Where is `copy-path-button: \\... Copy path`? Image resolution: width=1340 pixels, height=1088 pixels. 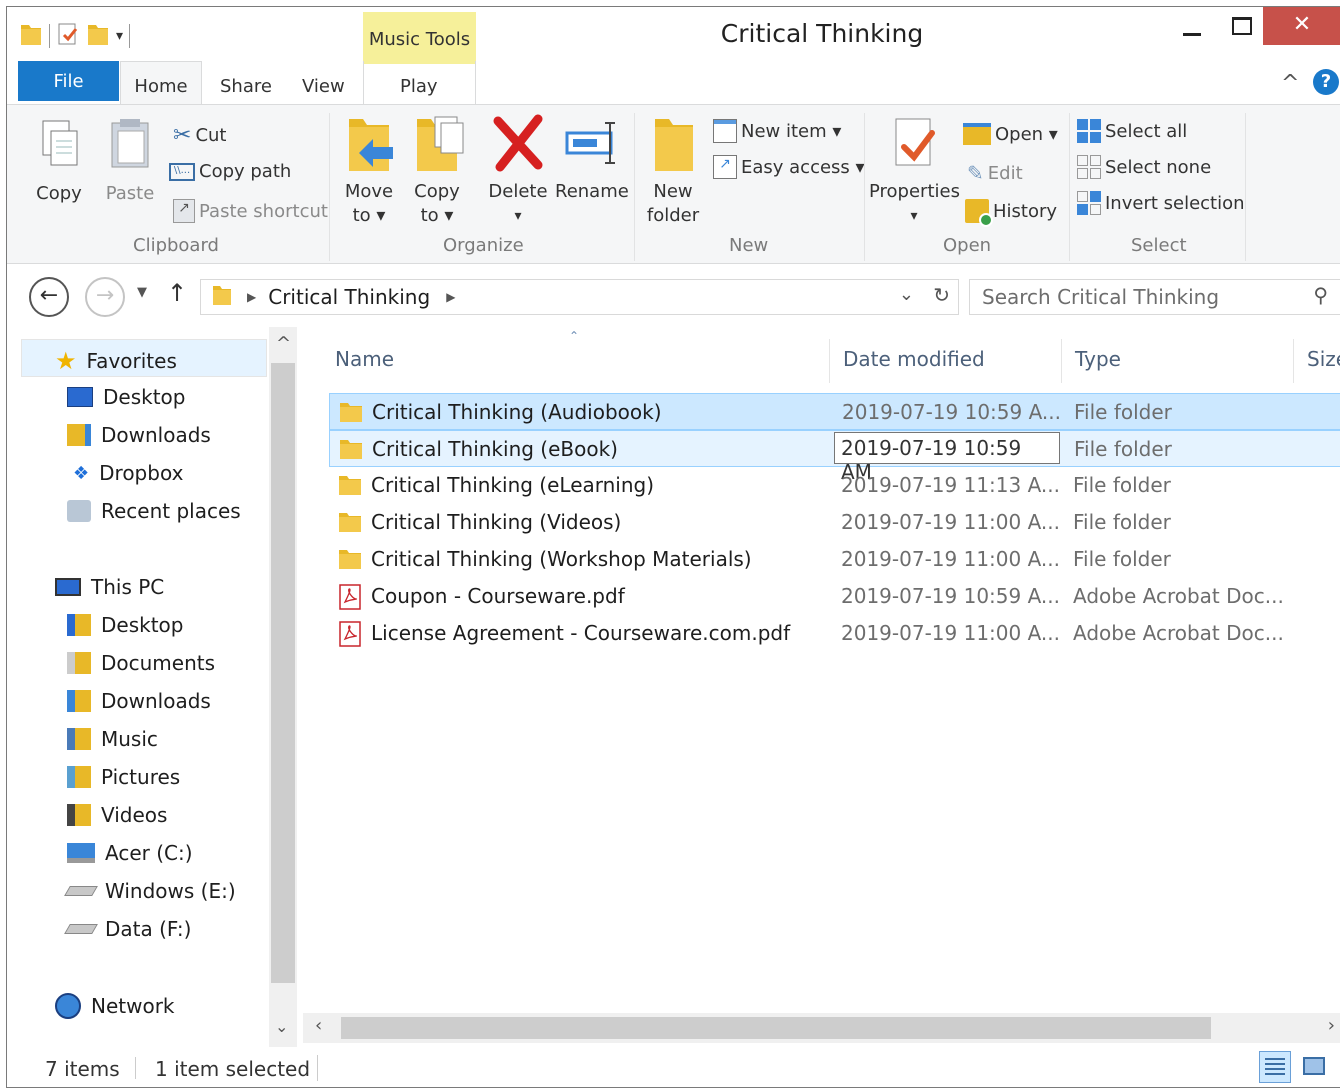 copy-path-button: \\... Copy path is located at coordinates (230, 171).